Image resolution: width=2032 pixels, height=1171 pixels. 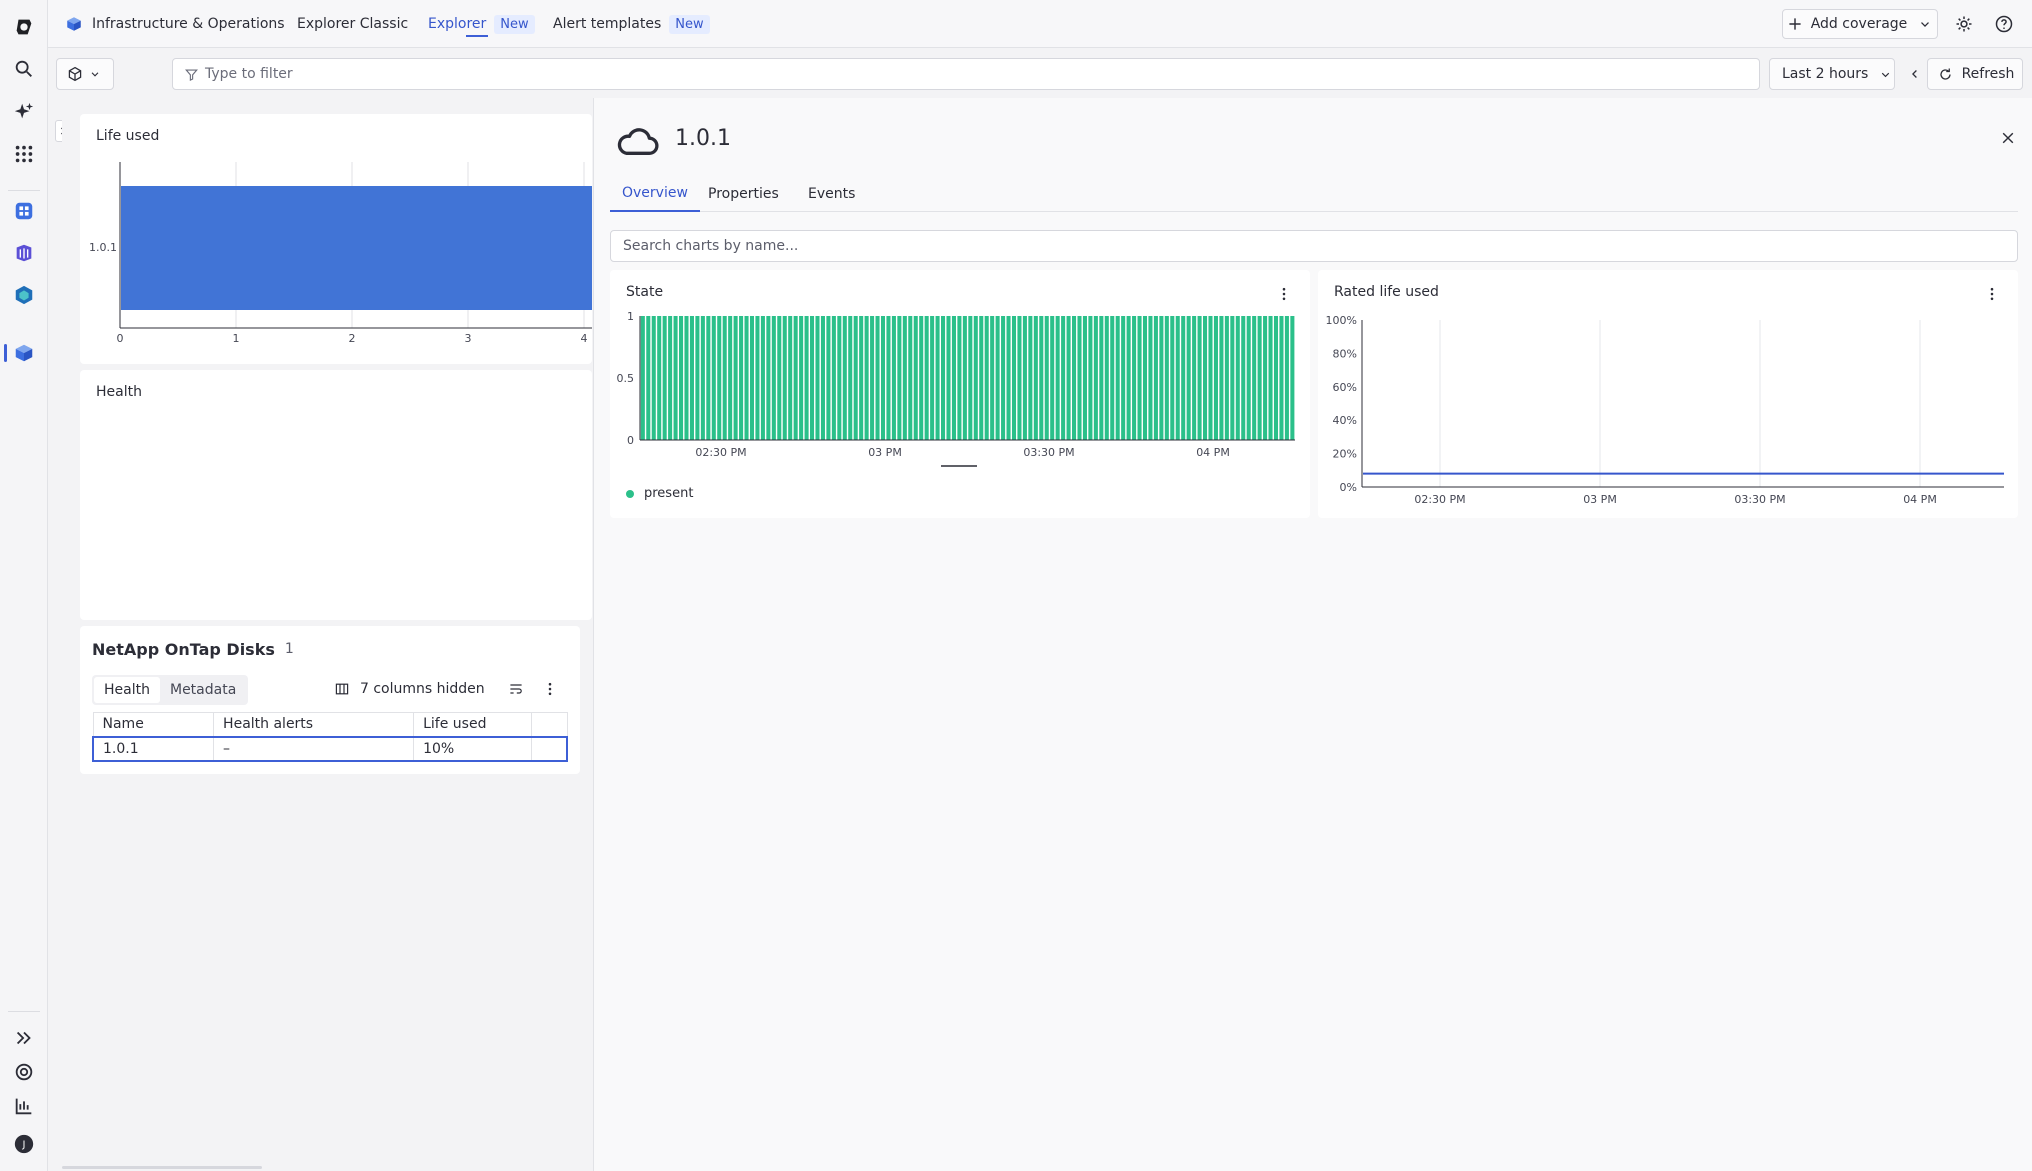 I want to click on columns-hidden-button: 7 columns hidden, so click(x=408, y=689).